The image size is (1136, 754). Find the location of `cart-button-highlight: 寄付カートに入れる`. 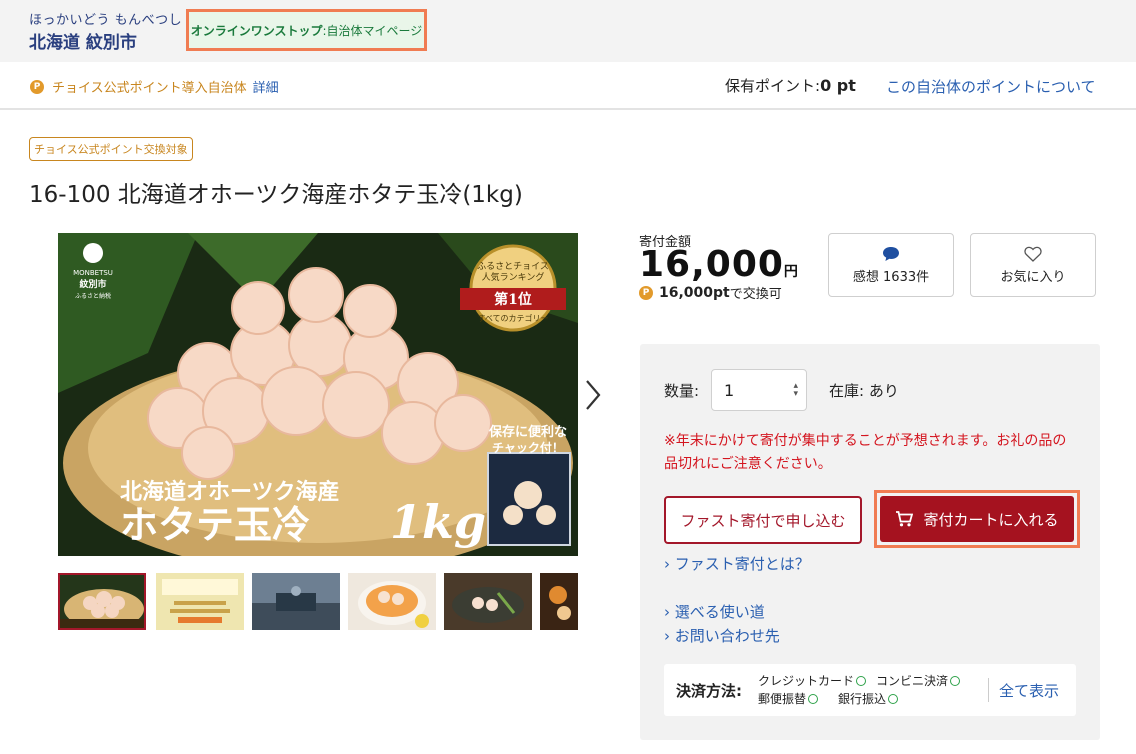

cart-button-highlight: 寄付カートに入れる is located at coordinates (977, 519).